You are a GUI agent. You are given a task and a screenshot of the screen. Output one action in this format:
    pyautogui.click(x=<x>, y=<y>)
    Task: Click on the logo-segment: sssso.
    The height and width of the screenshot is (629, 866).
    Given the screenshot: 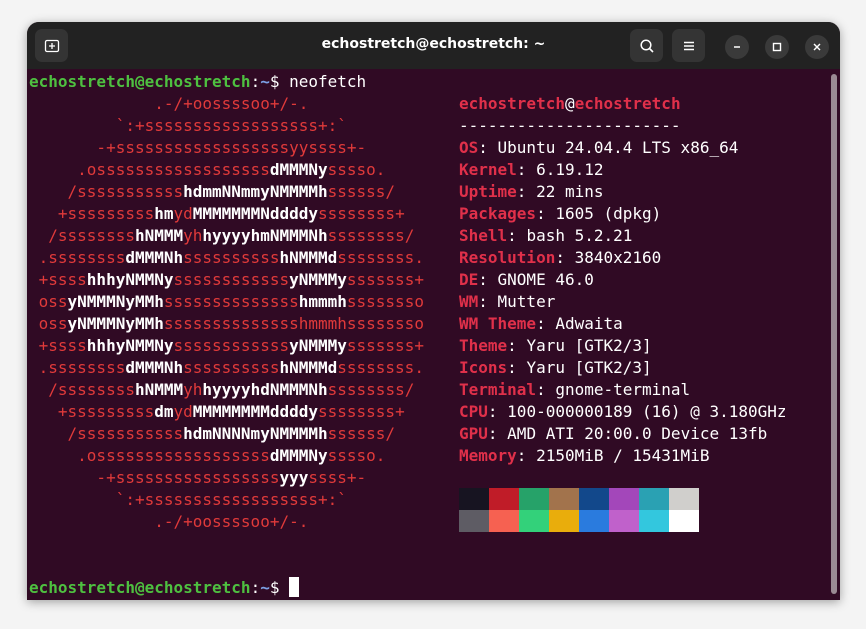 What is the action you would take?
    pyautogui.click(x=356, y=169)
    